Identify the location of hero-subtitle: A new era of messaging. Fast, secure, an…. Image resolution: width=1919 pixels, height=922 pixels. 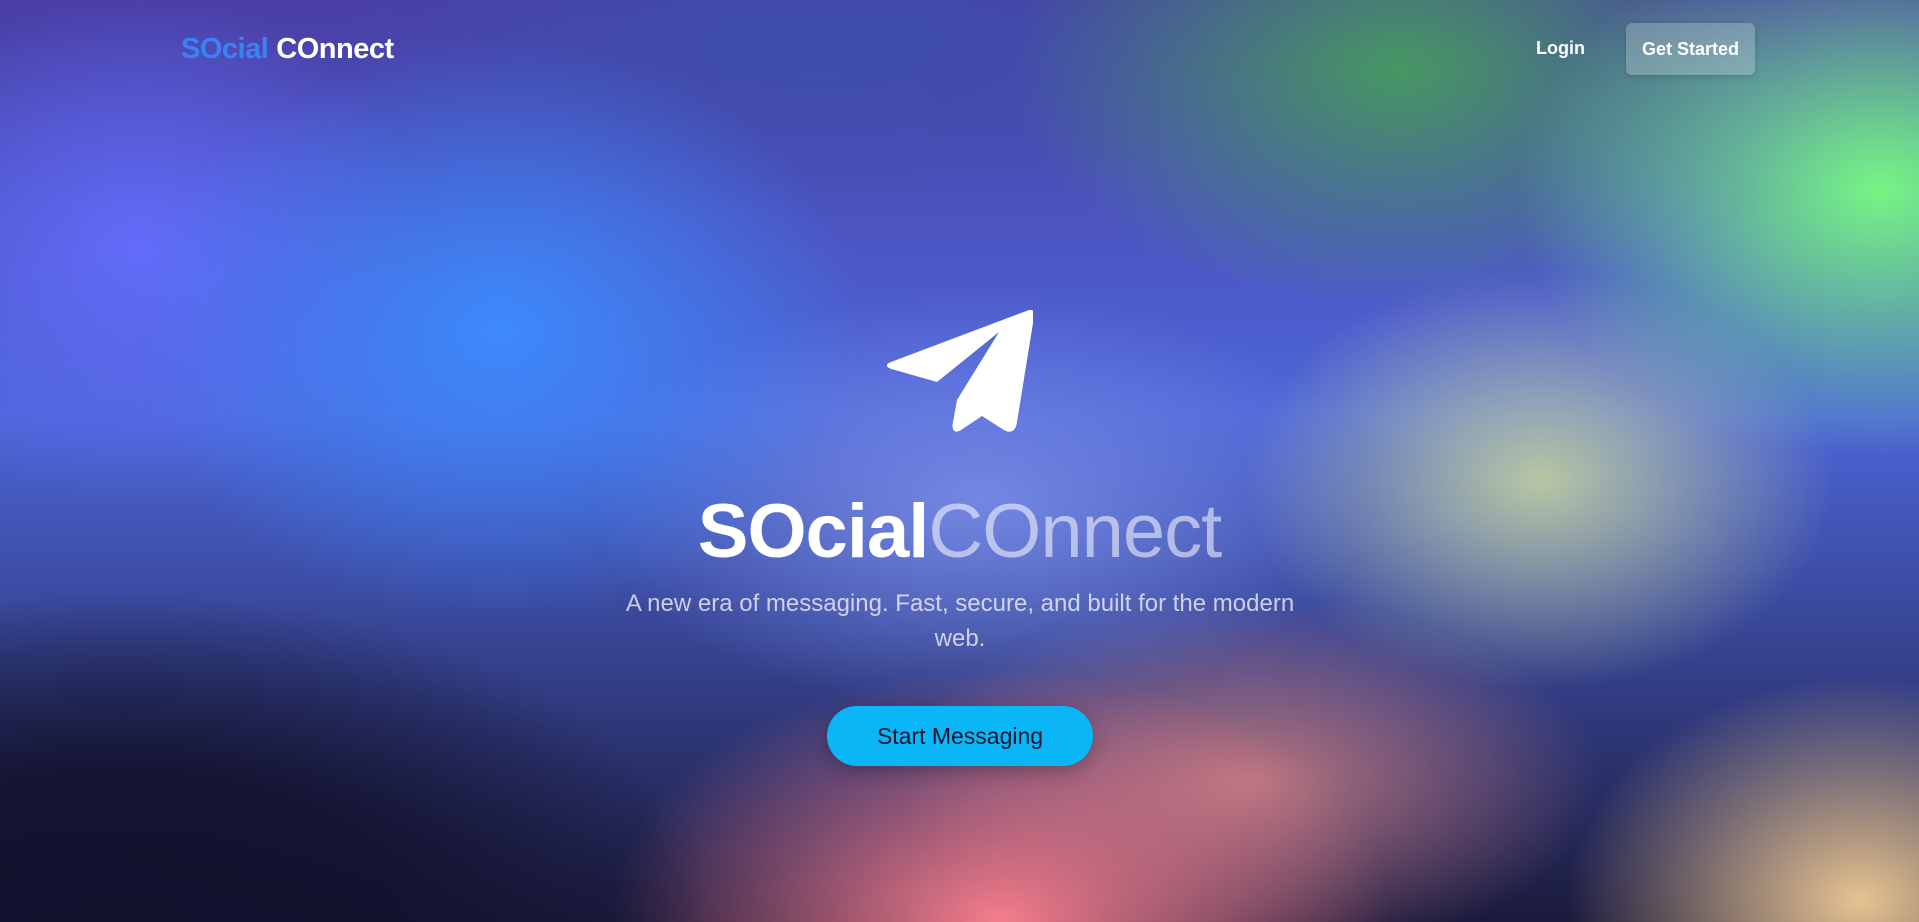
(960, 621).